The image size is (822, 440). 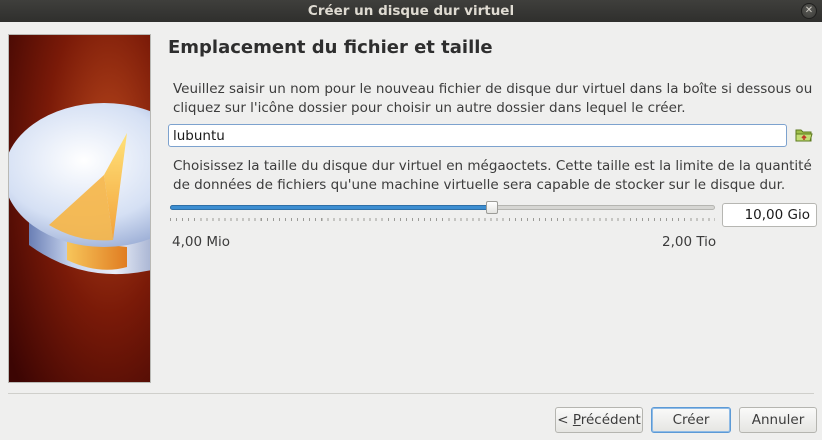 I want to click on min-size-label: 4,00 Mio, so click(x=201, y=242).